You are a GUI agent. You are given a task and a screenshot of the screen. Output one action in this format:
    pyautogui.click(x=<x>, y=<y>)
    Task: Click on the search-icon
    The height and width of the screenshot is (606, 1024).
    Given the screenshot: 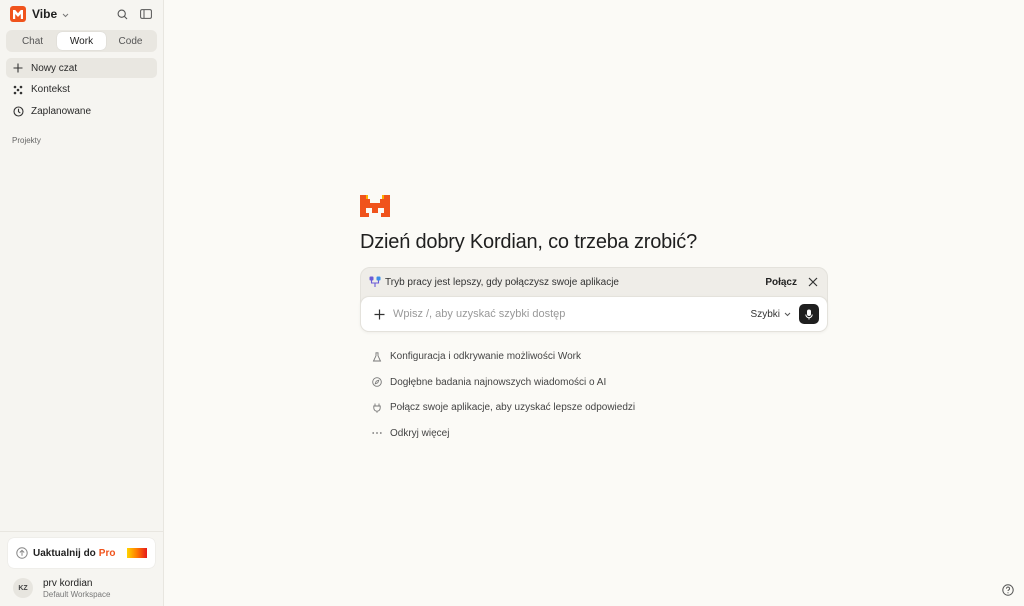 What is the action you would take?
    pyautogui.click(x=122, y=14)
    